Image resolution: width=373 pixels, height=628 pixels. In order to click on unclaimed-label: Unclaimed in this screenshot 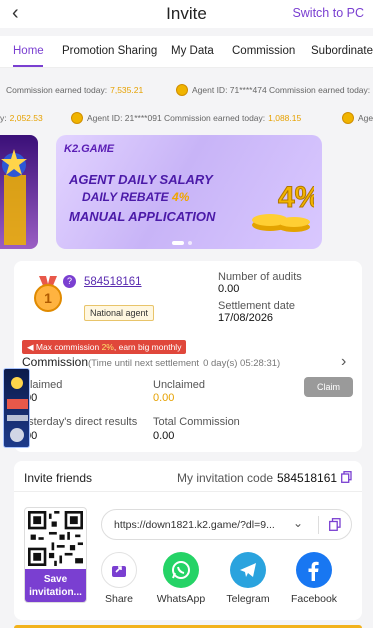, I will do `click(179, 385)`.